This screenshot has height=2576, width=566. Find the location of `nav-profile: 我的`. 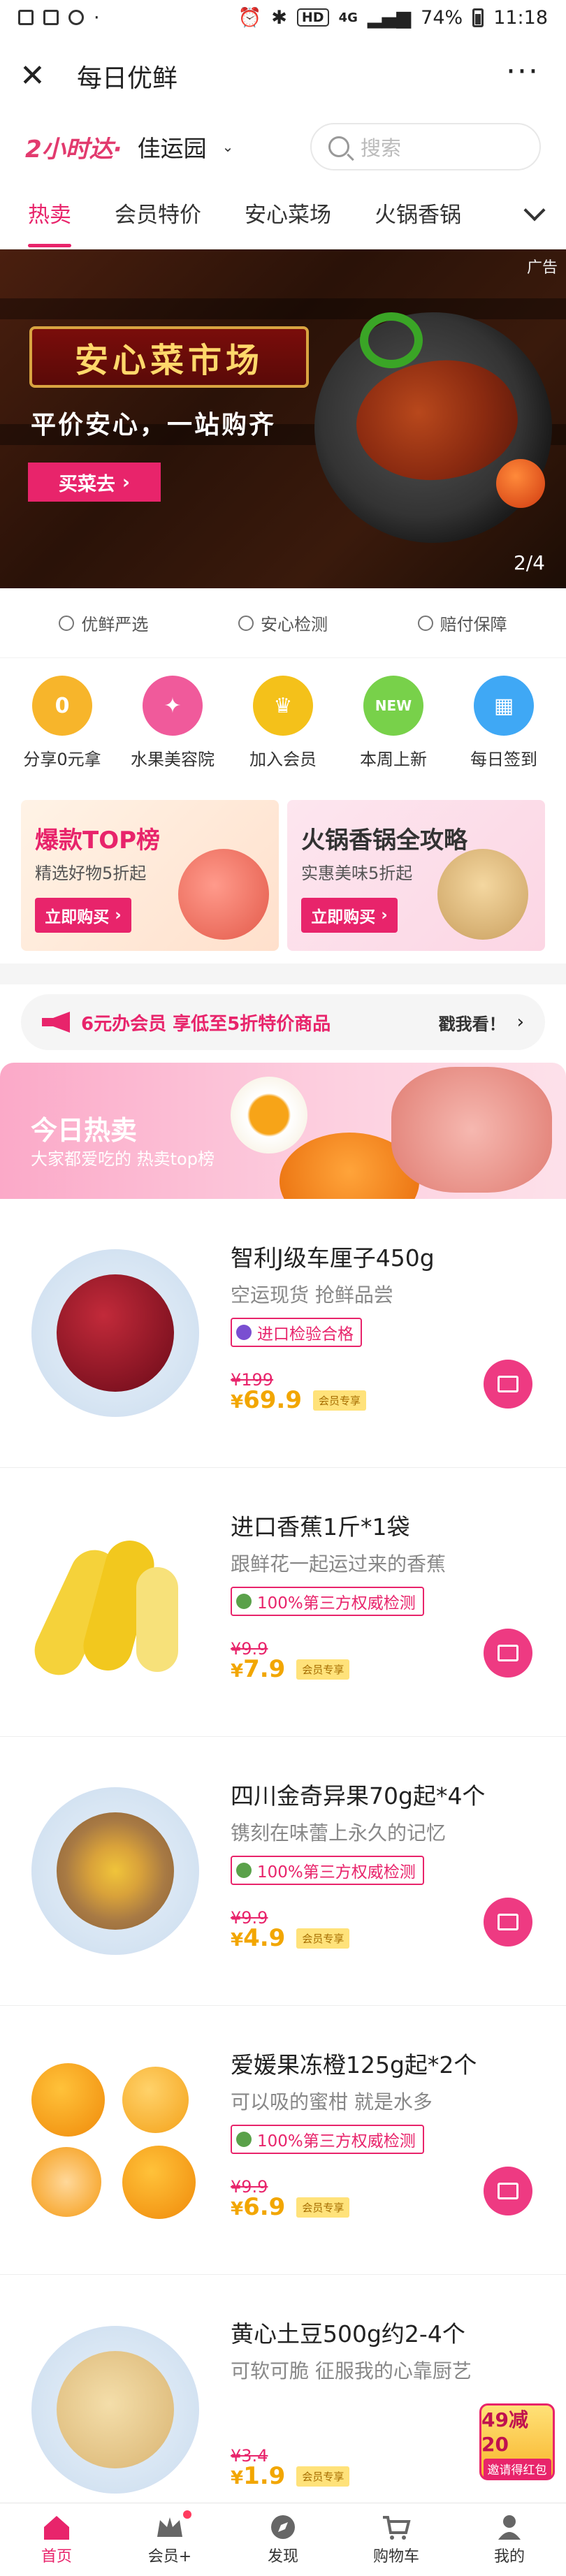

nav-profile: 我的 is located at coordinates (509, 2539).